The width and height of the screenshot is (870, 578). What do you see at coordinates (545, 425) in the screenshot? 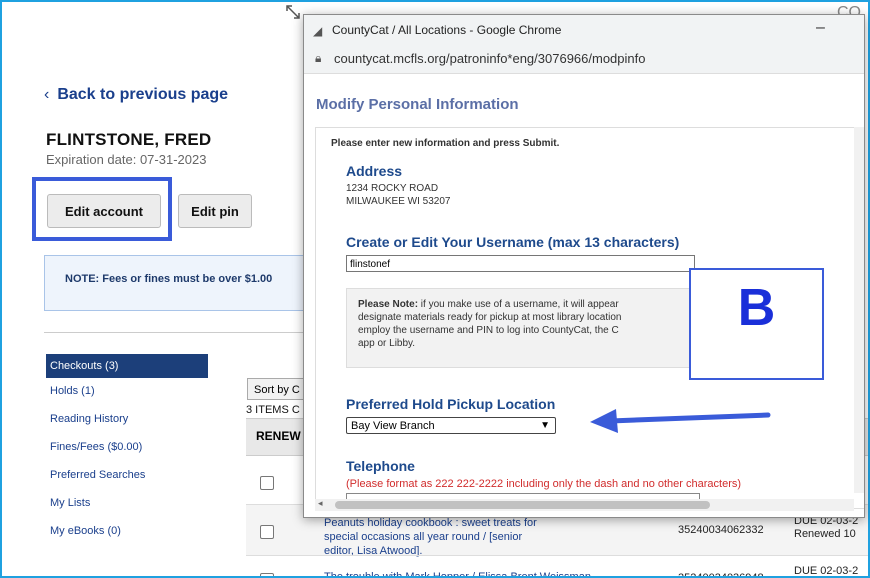
I see `chevron-down-icon: ▼` at bounding box center [545, 425].